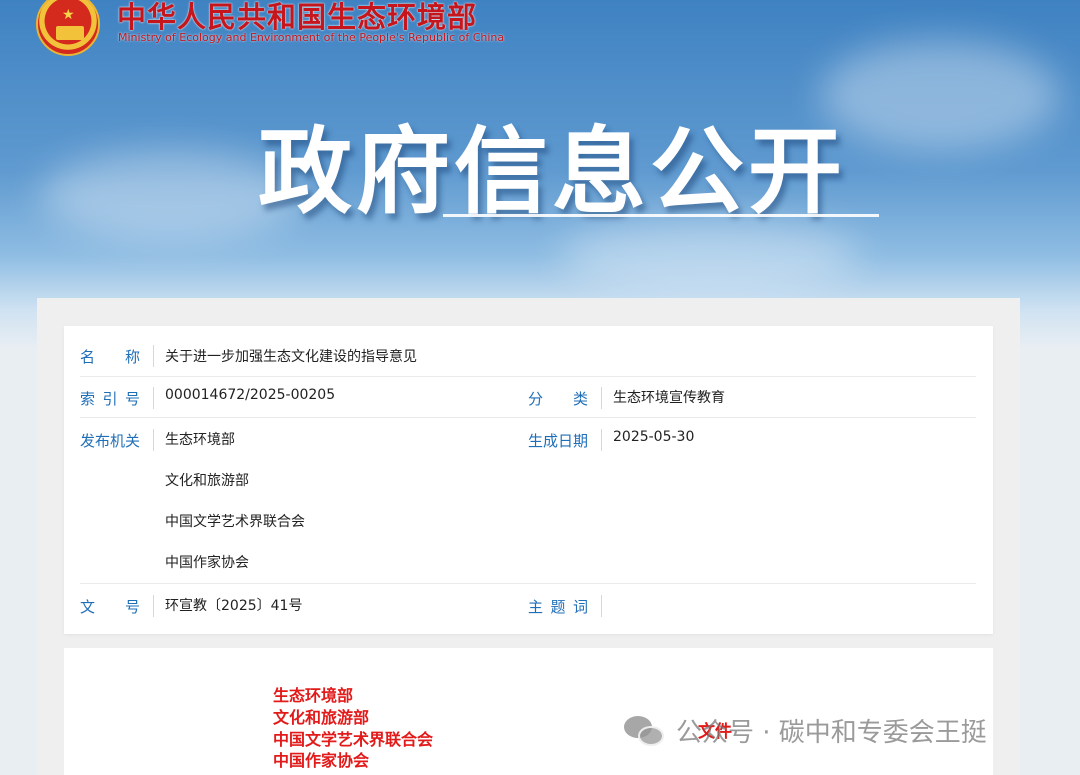  I want to click on name-value: 关于进一步加强生态文化建设的指导意见, so click(291, 357).